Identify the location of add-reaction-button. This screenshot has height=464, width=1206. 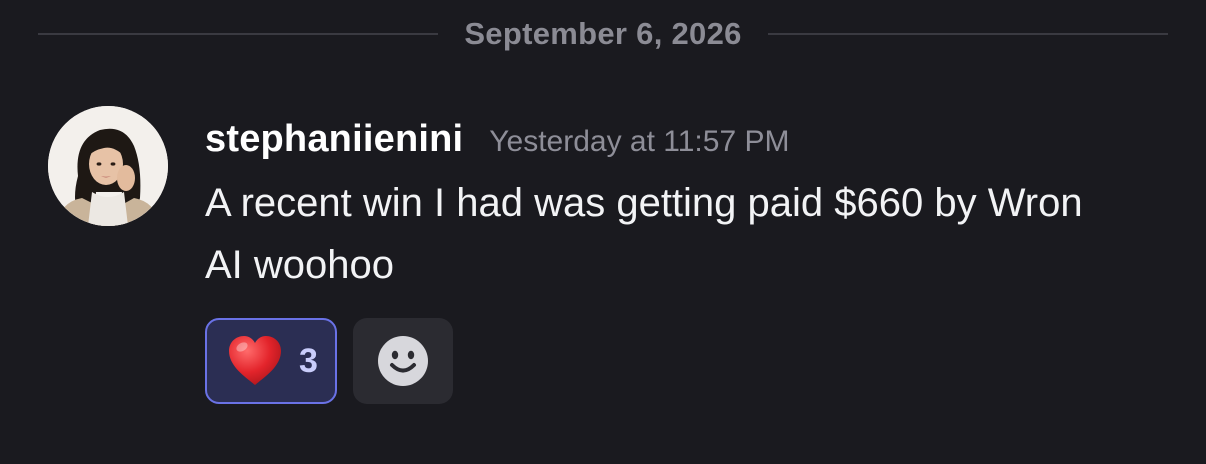
(403, 361).